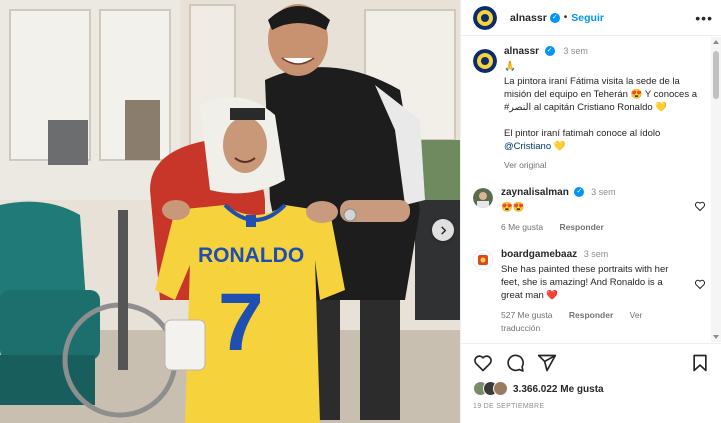 The width and height of the screenshot is (721, 423). I want to click on post-date: 19 DE SEPTIEMBRE, so click(509, 406).